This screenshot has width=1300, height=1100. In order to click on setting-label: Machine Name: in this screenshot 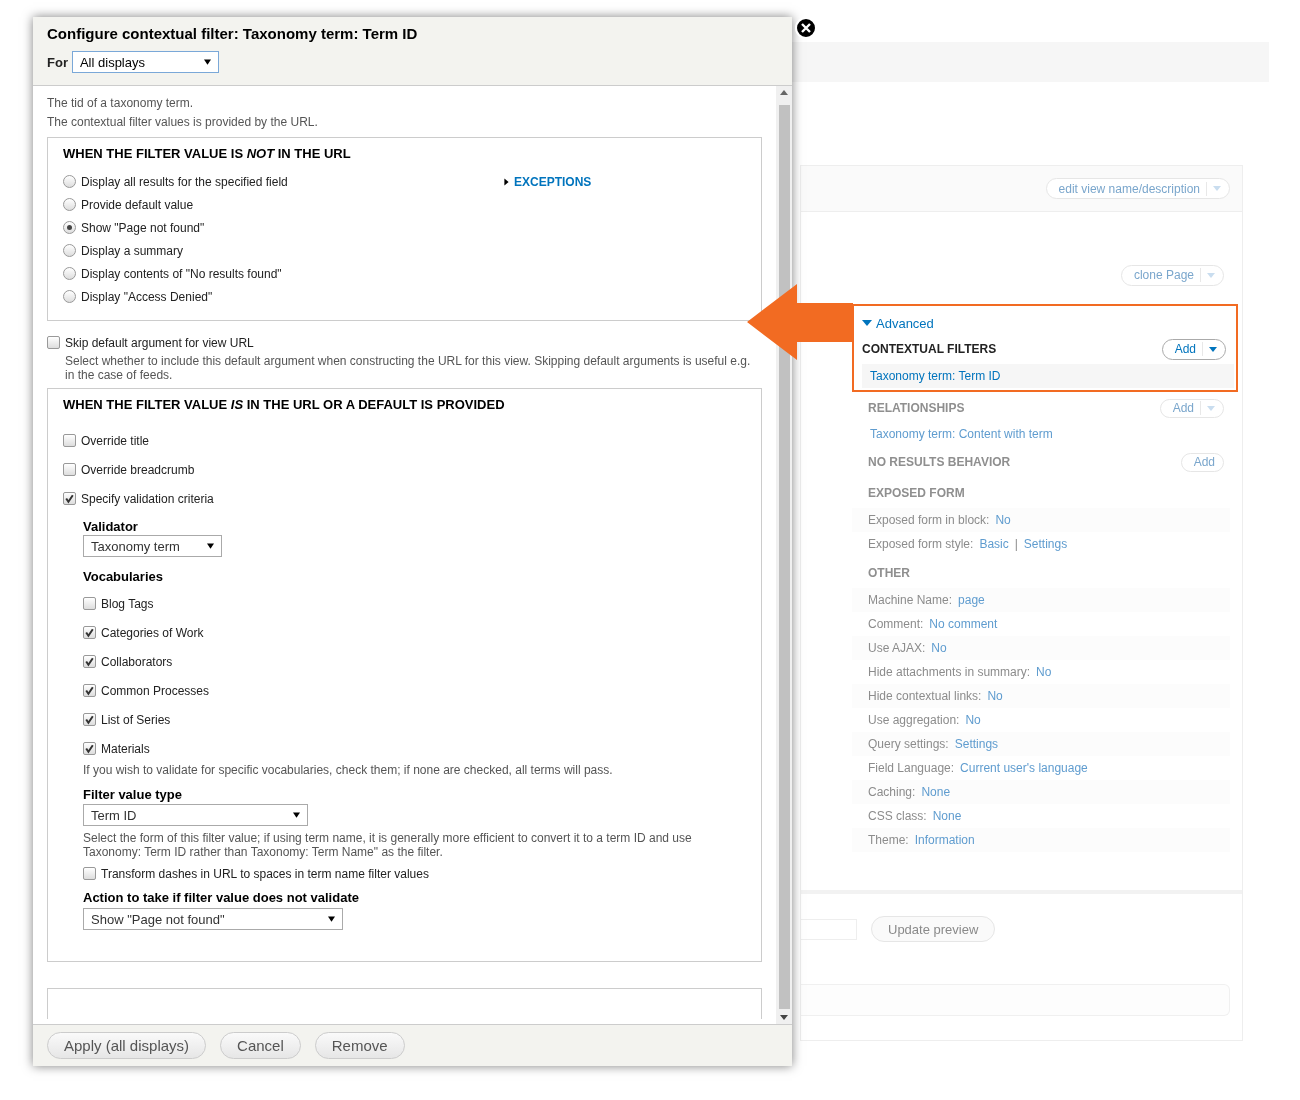, I will do `click(910, 600)`.